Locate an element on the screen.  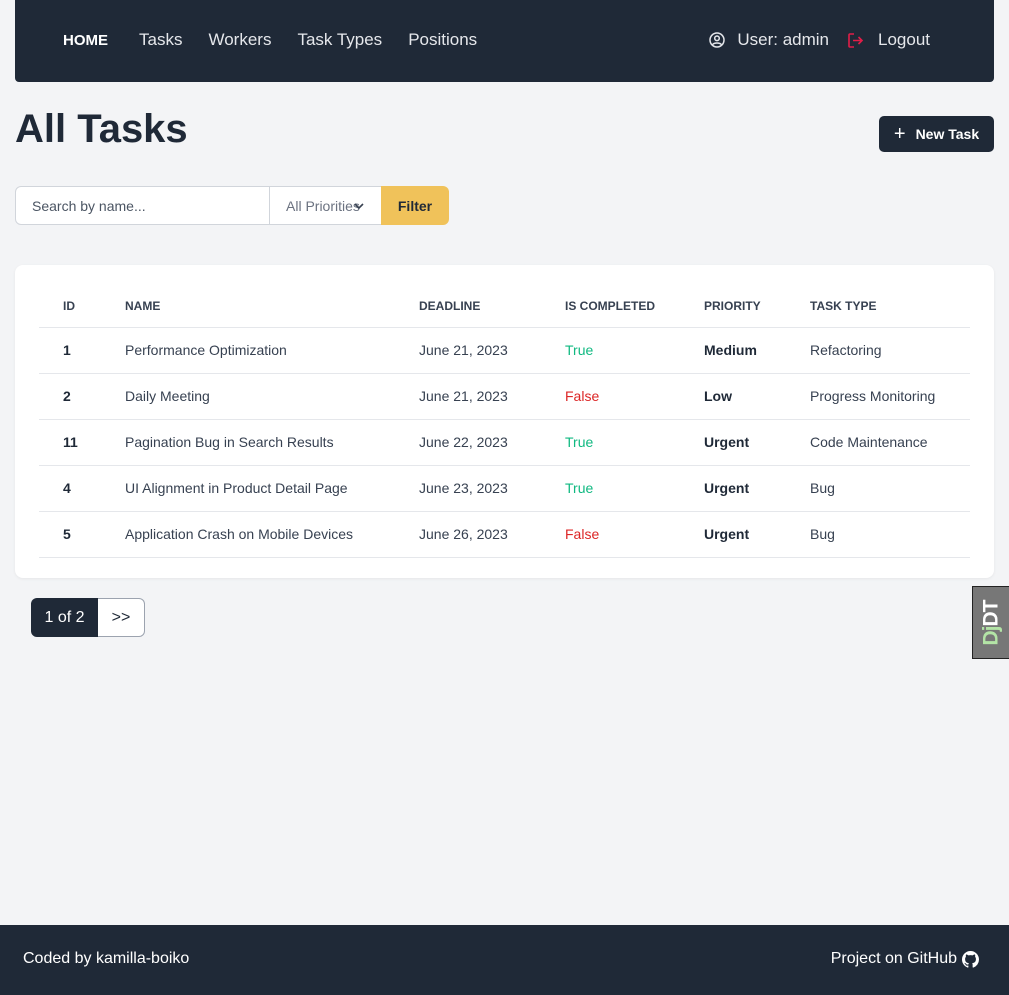
task-id: 11 is located at coordinates (82, 442).